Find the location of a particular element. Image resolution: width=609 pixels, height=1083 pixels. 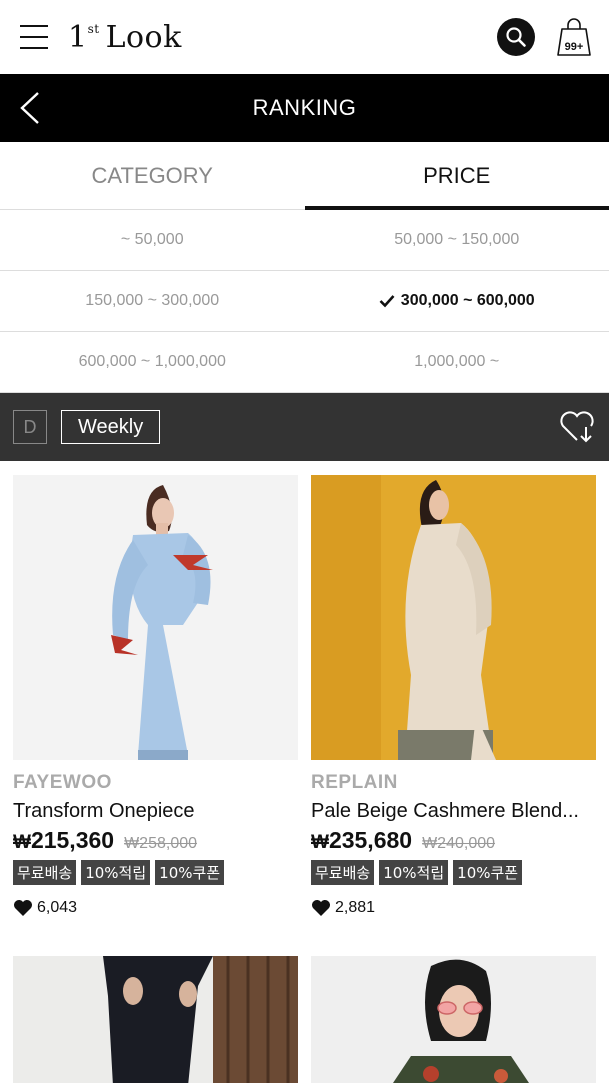

heart-download-icon is located at coordinates (577, 427).